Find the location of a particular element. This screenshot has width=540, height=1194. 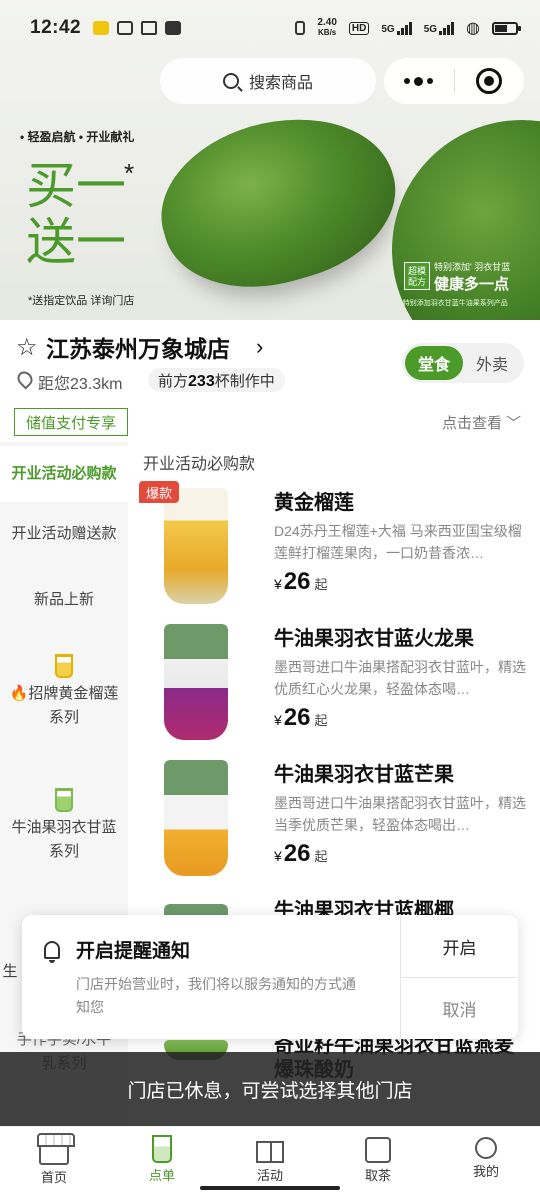

status-right: 2.40 KB/s HD 5G 5G ◍ is located at coordinates (408, 28).